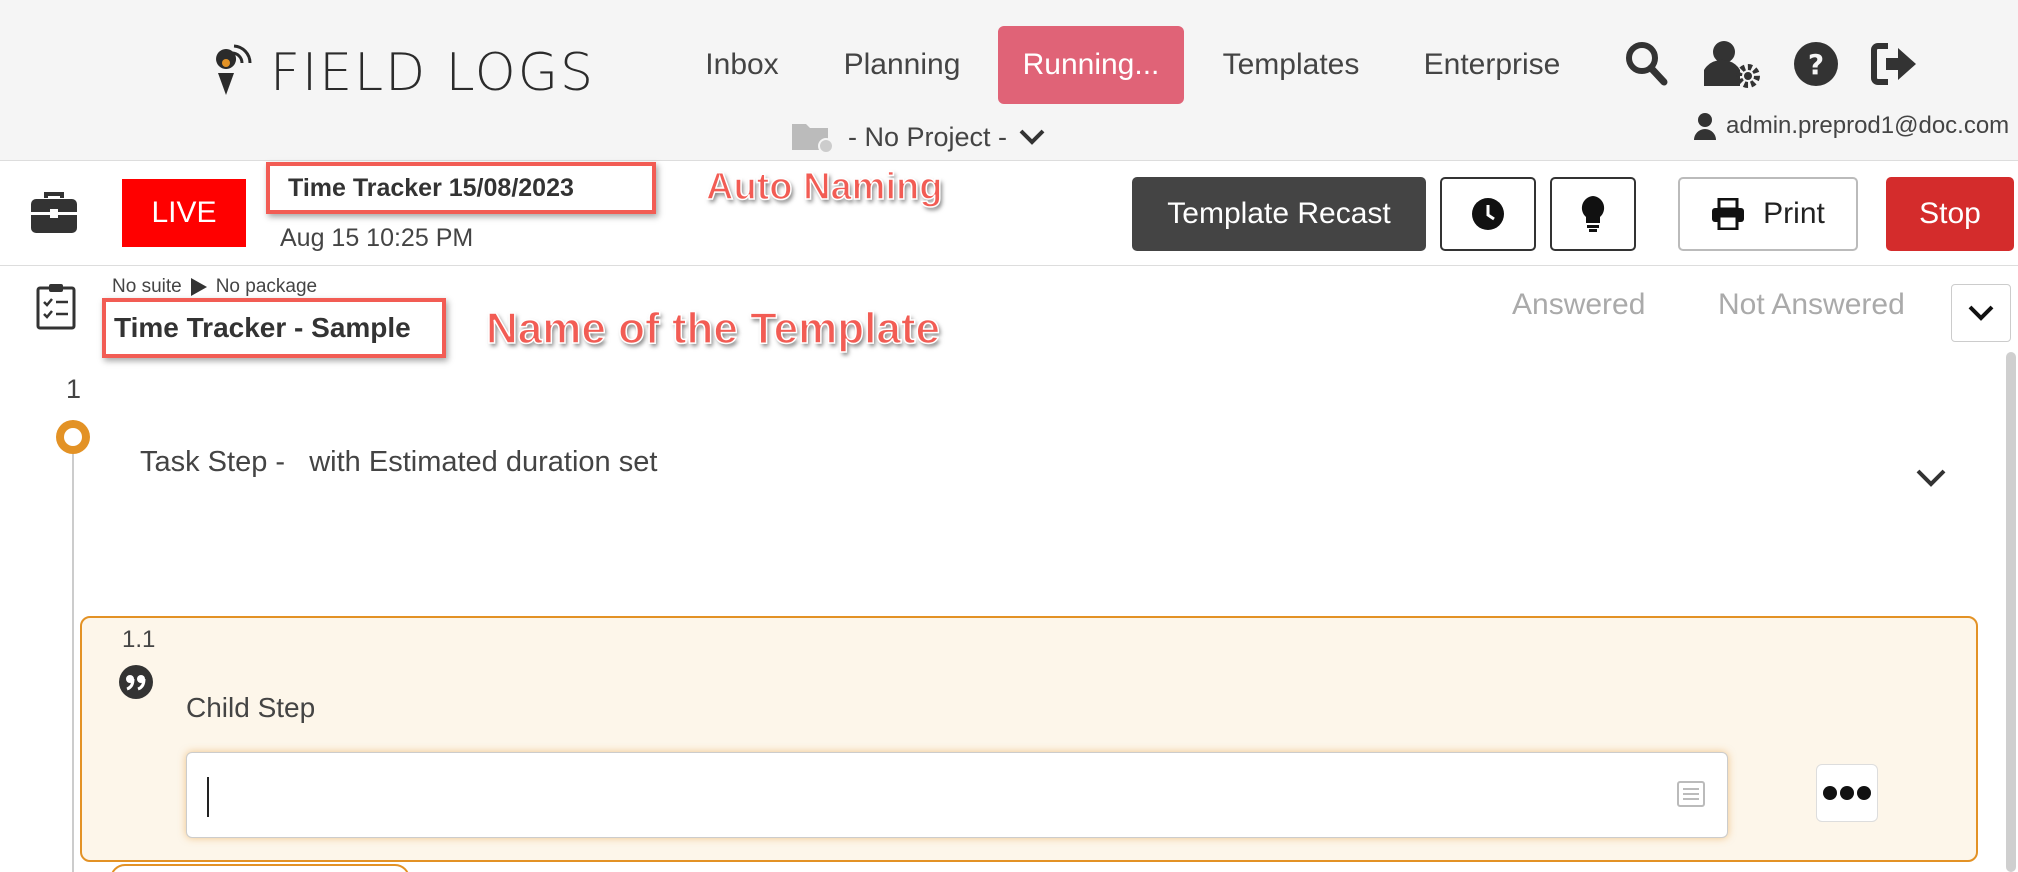  What do you see at coordinates (73, 646) in the screenshot?
I see `step-timeline` at bounding box center [73, 646].